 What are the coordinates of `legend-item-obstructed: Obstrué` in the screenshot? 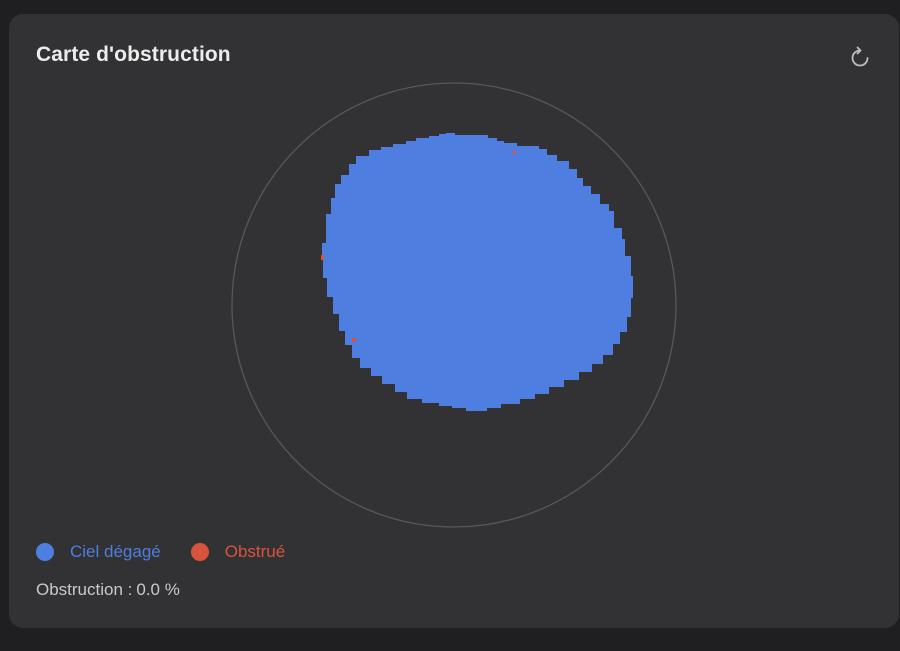 It's located at (238, 552).